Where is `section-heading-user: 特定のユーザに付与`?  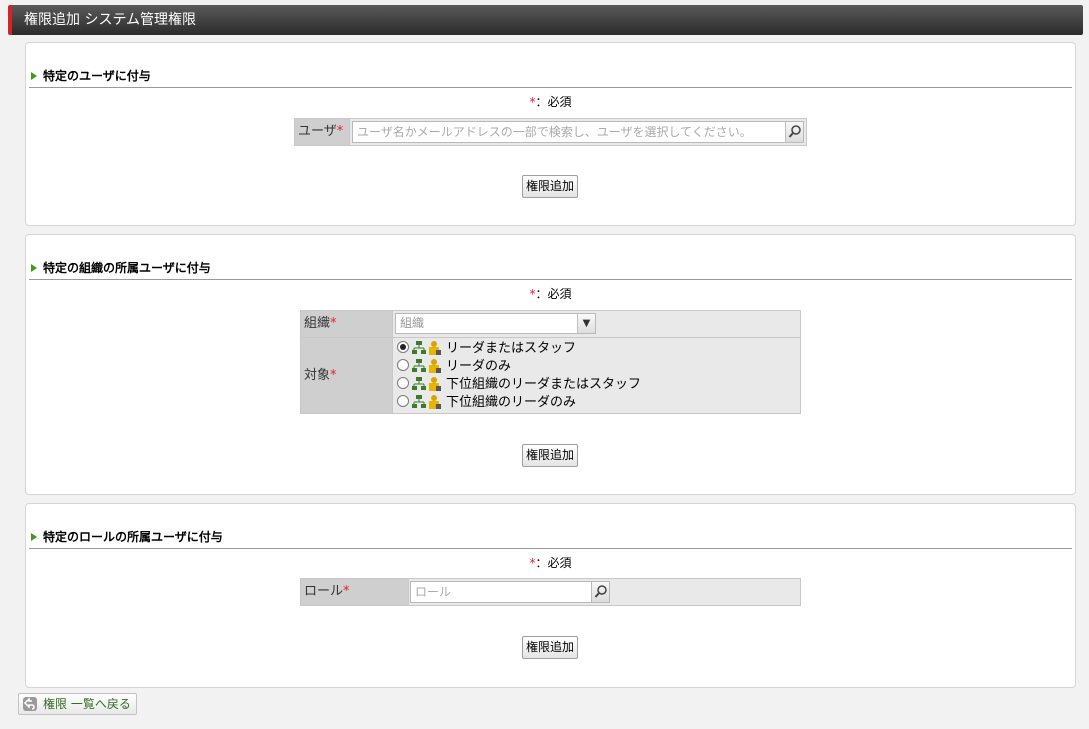
section-heading-user: 特定のユーザに付与 is located at coordinates (550, 78).